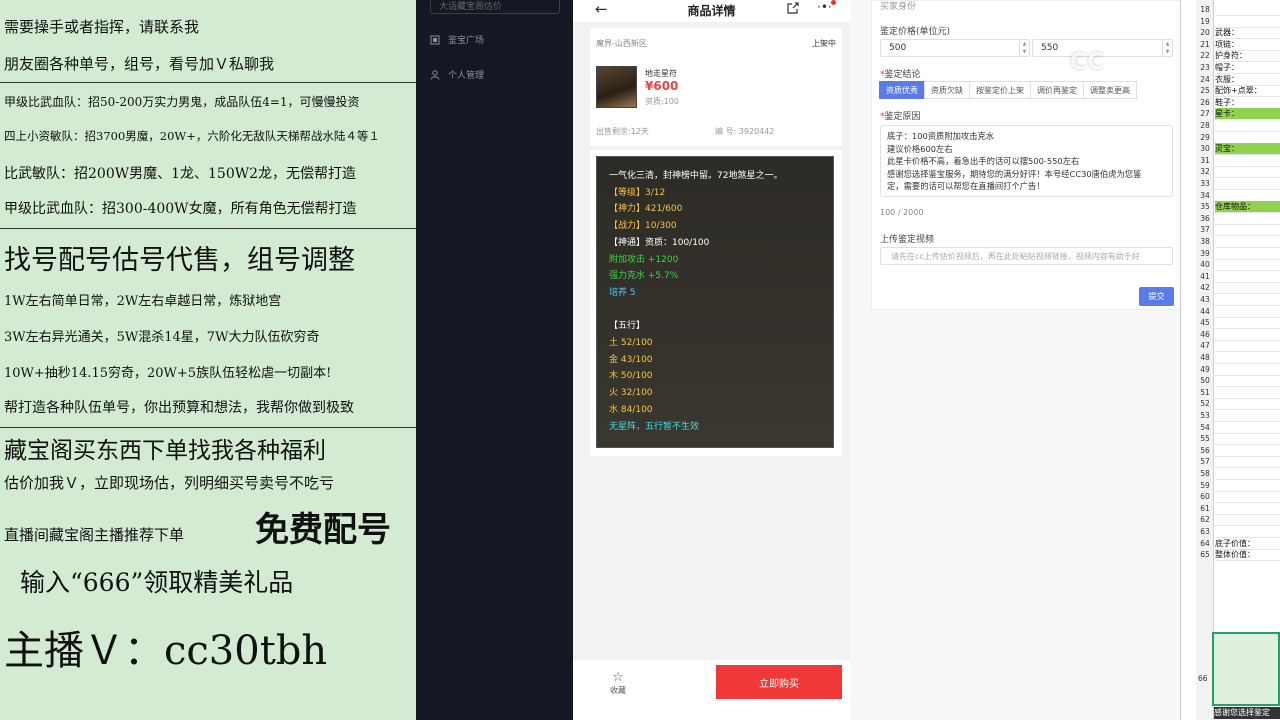 This screenshot has width=1280, height=720. What do you see at coordinates (1247, 148) in the screenshot?
I see `sheet-cell: 灵宝：` at bounding box center [1247, 148].